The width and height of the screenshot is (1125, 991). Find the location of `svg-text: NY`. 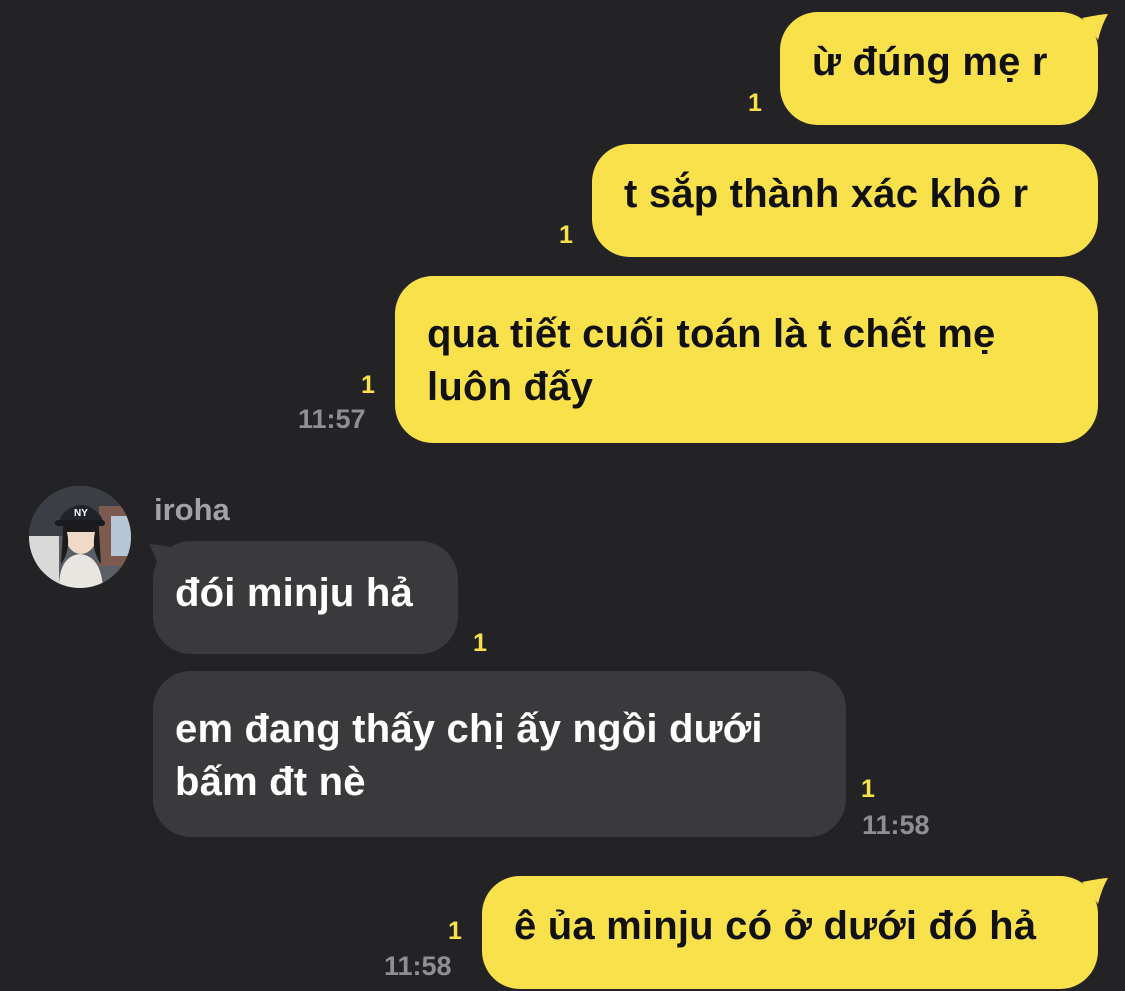

svg-text: NY is located at coordinates (81, 513).